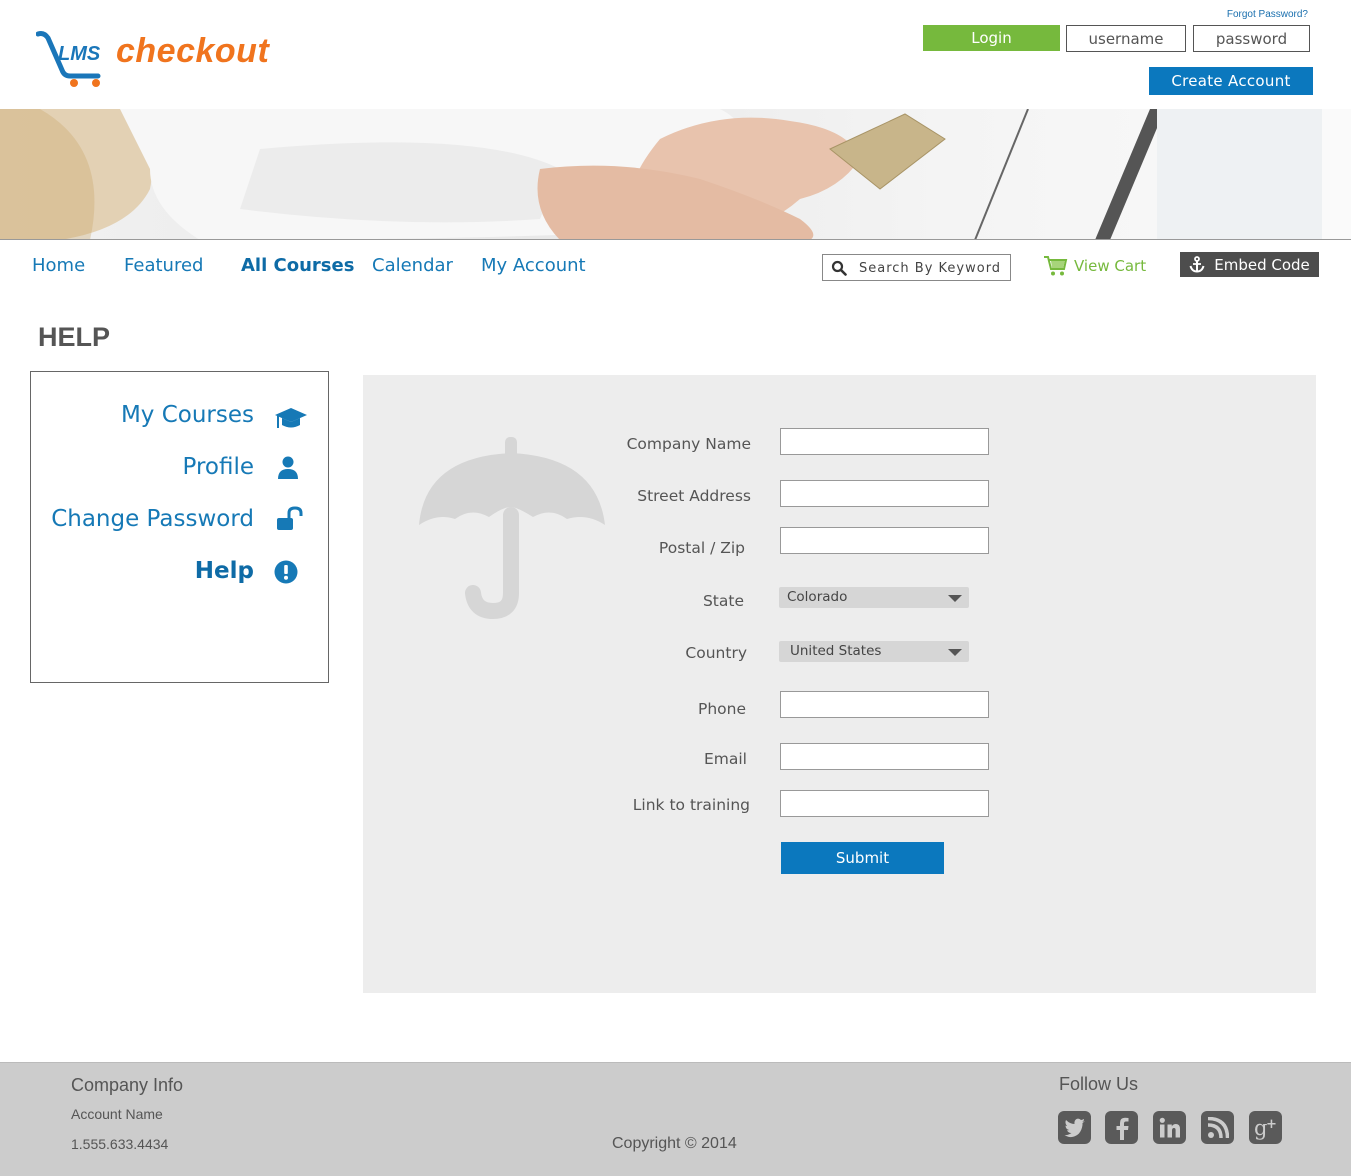  What do you see at coordinates (884, 803) in the screenshot?
I see `link-to-training-input` at bounding box center [884, 803].